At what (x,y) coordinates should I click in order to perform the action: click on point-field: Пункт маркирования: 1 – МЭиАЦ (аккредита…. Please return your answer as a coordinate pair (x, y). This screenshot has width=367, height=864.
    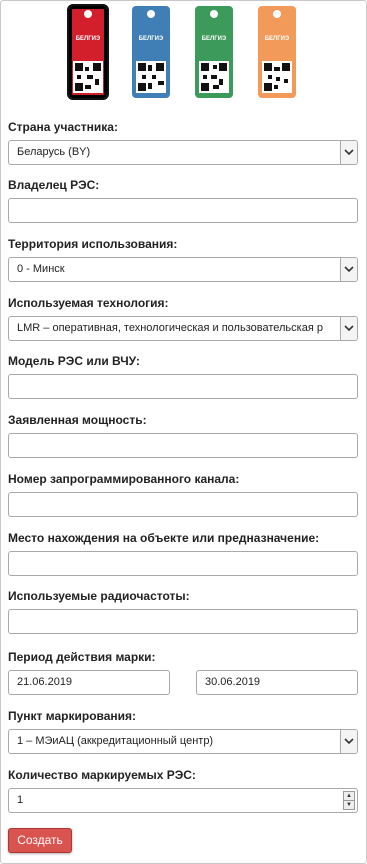
    Looking at the image, I should click on (183, 731).